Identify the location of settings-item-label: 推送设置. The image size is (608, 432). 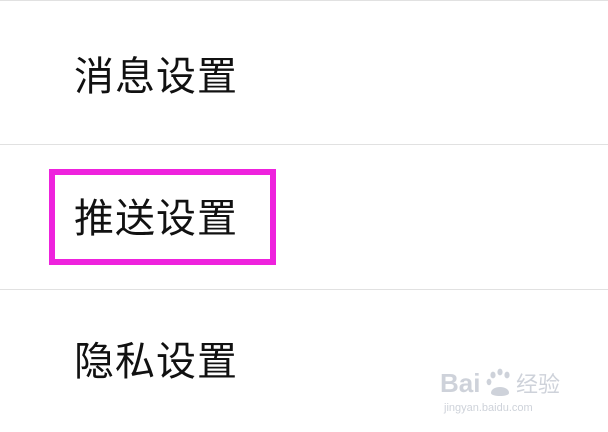
(156, 219).